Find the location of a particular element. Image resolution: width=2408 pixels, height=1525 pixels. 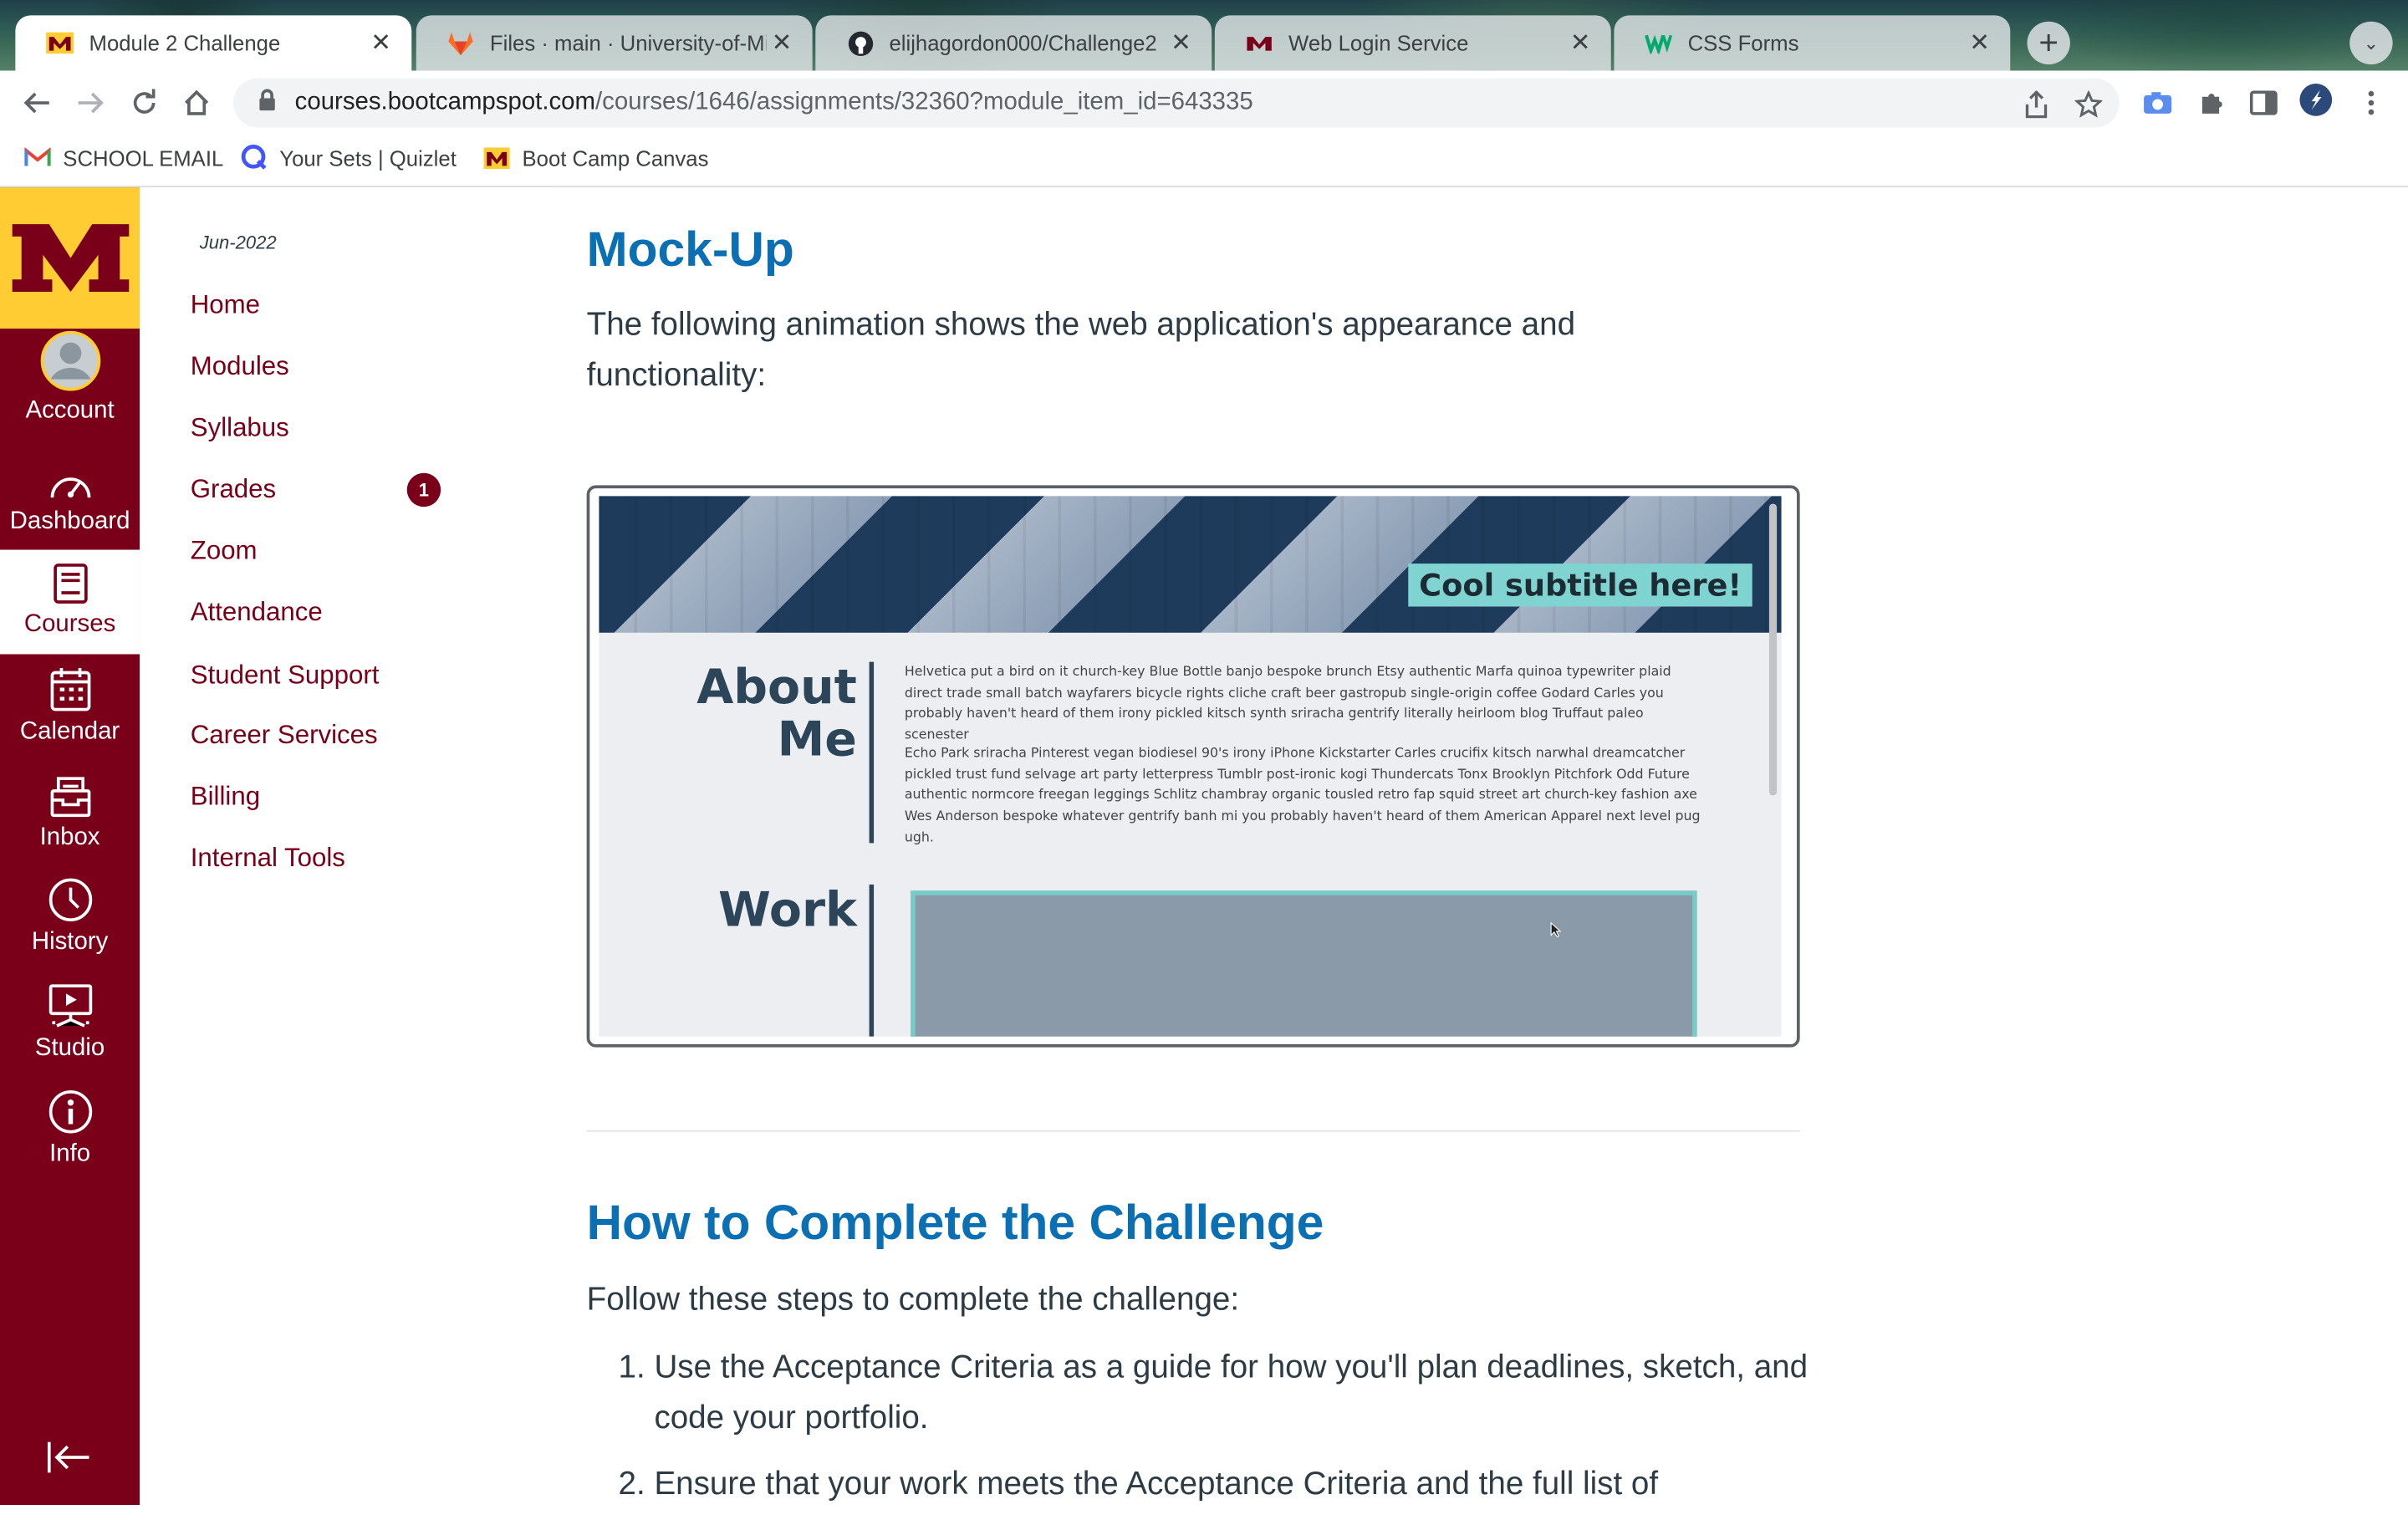

browser-tab-css-forms: CSS Forms ✕ is located at coordinates (1812, 43).